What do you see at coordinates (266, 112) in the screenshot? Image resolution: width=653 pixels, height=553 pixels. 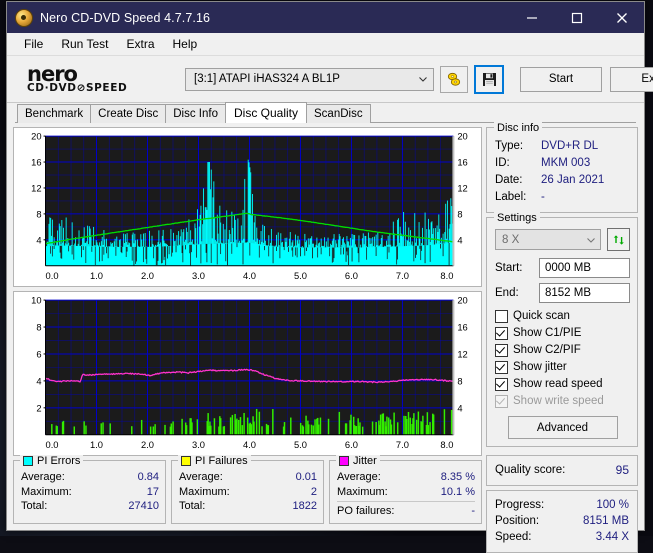 I see `tab-disc-quality: Disc Quality` at bounding box center [266, 112].